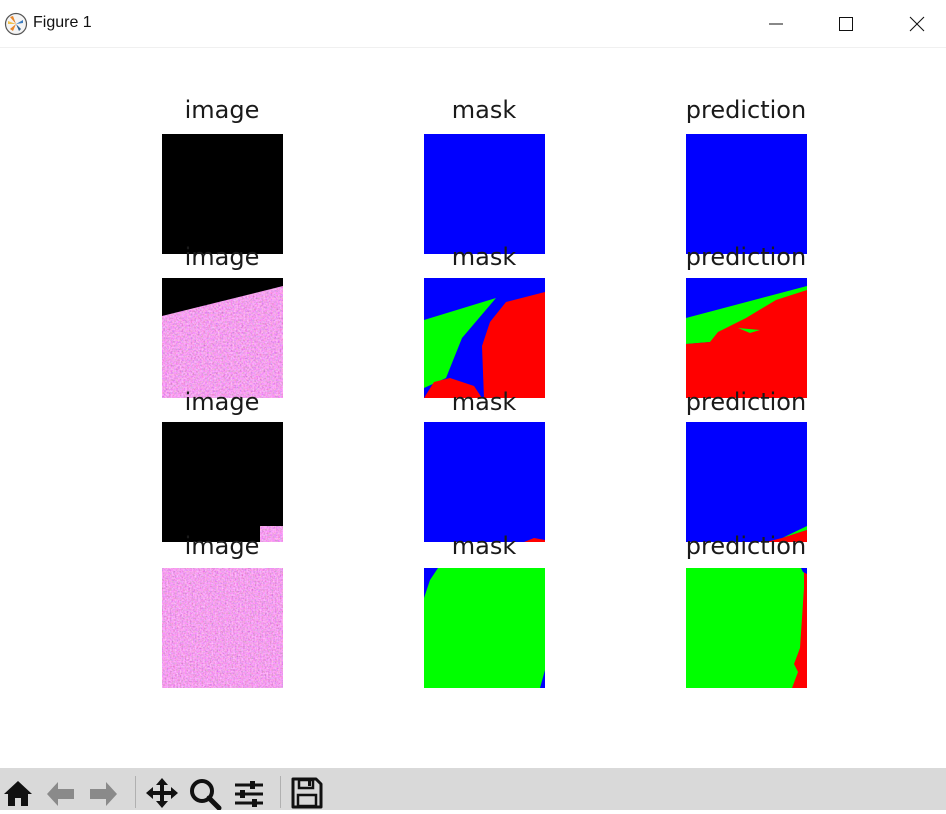 This screenshot has width=946, height=814. I want to click on zoom-icon, so click(206, 795).